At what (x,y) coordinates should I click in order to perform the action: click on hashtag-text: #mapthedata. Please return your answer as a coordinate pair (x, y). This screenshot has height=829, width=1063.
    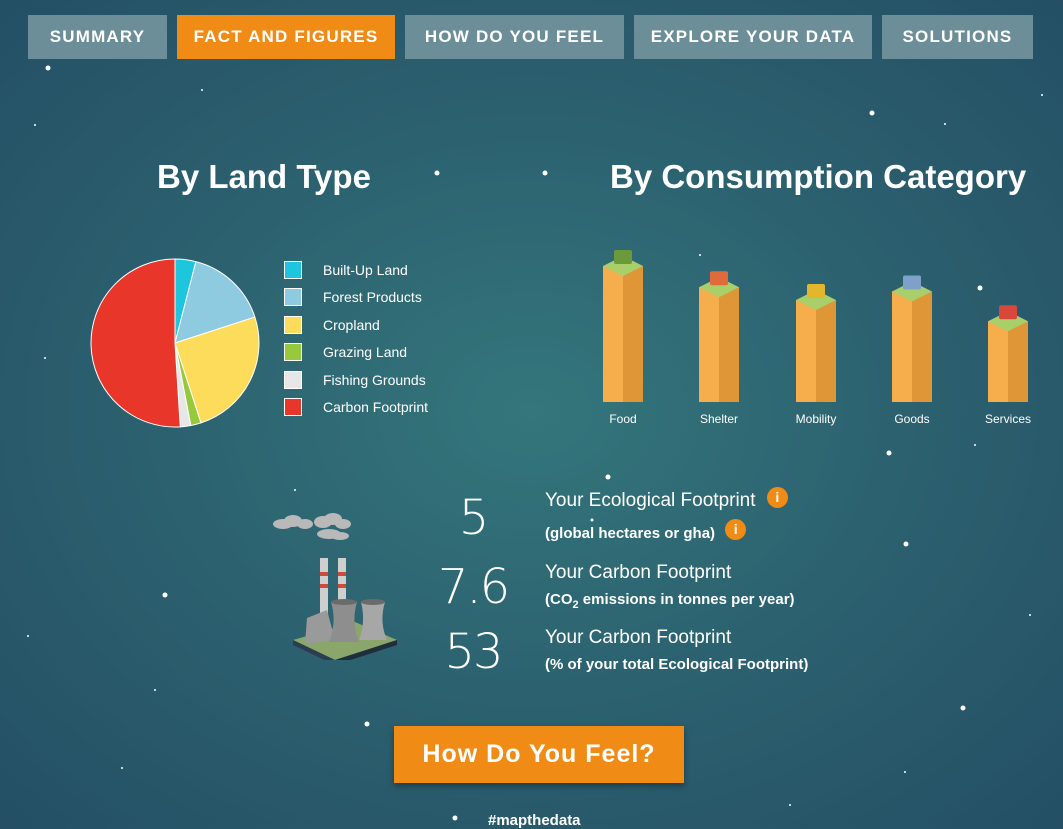
    Looking at the image, I should click on (534, 820).